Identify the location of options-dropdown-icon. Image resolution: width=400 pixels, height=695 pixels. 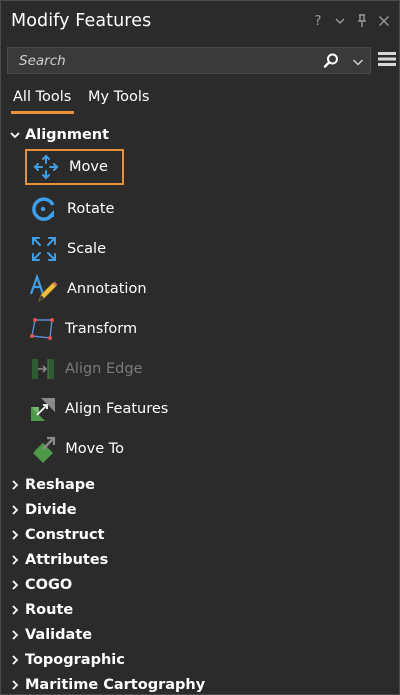
(340, 21).